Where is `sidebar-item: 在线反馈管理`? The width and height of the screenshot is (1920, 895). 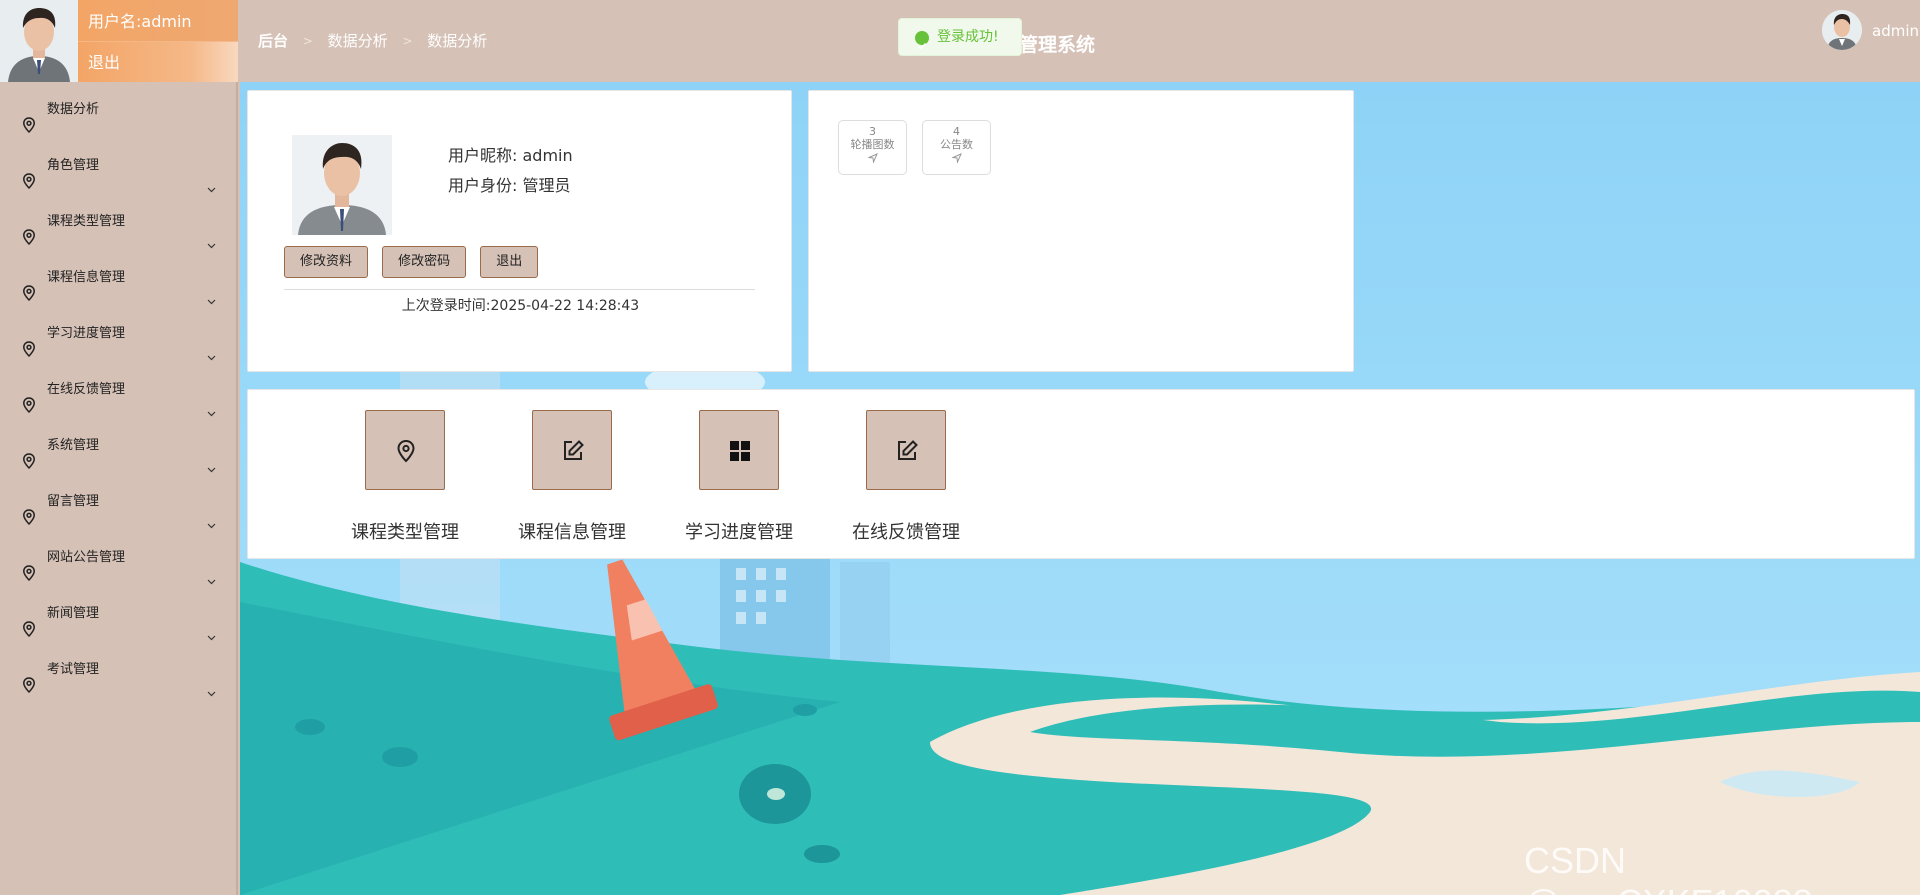 sidebar-item: 在线反馈管理 is located at coordinates (118, 390).